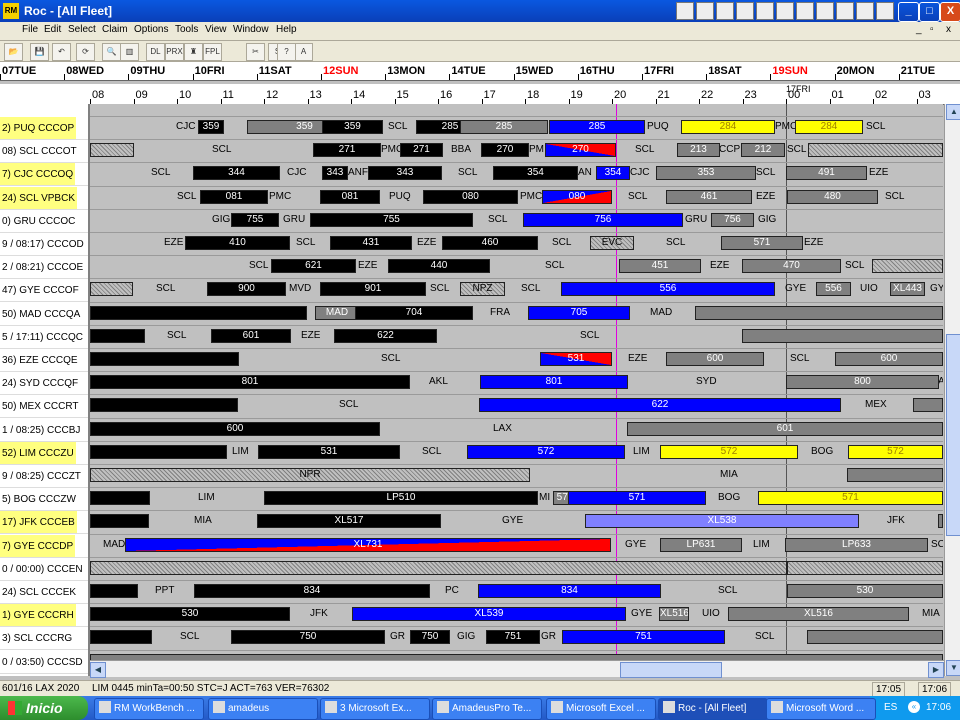  I want to click on tray-expand-icon: «, so click(914, 707).